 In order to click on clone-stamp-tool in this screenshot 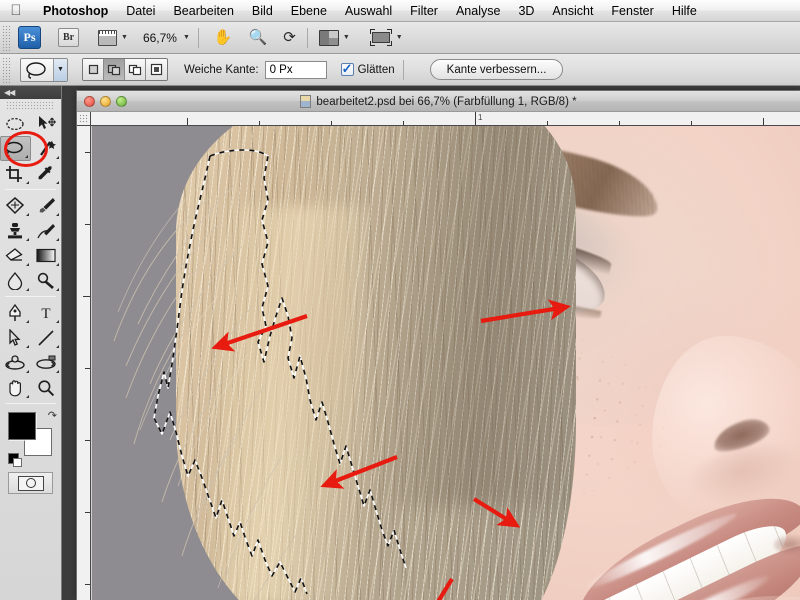, I will do `click(15, 230)`.